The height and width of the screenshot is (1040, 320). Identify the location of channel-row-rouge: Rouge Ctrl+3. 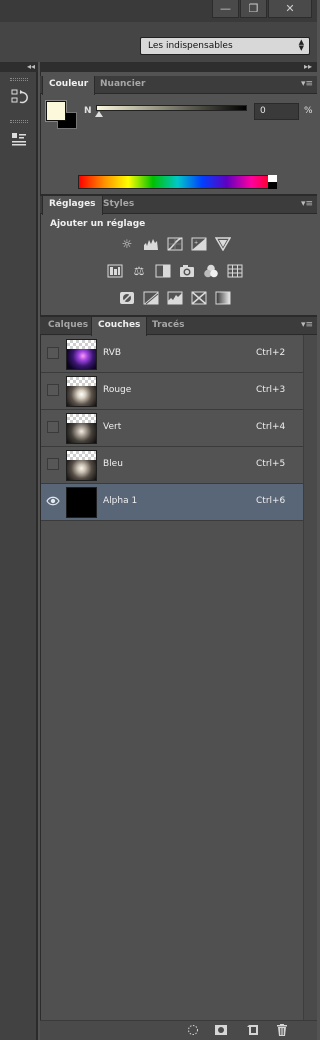
(172, 391).